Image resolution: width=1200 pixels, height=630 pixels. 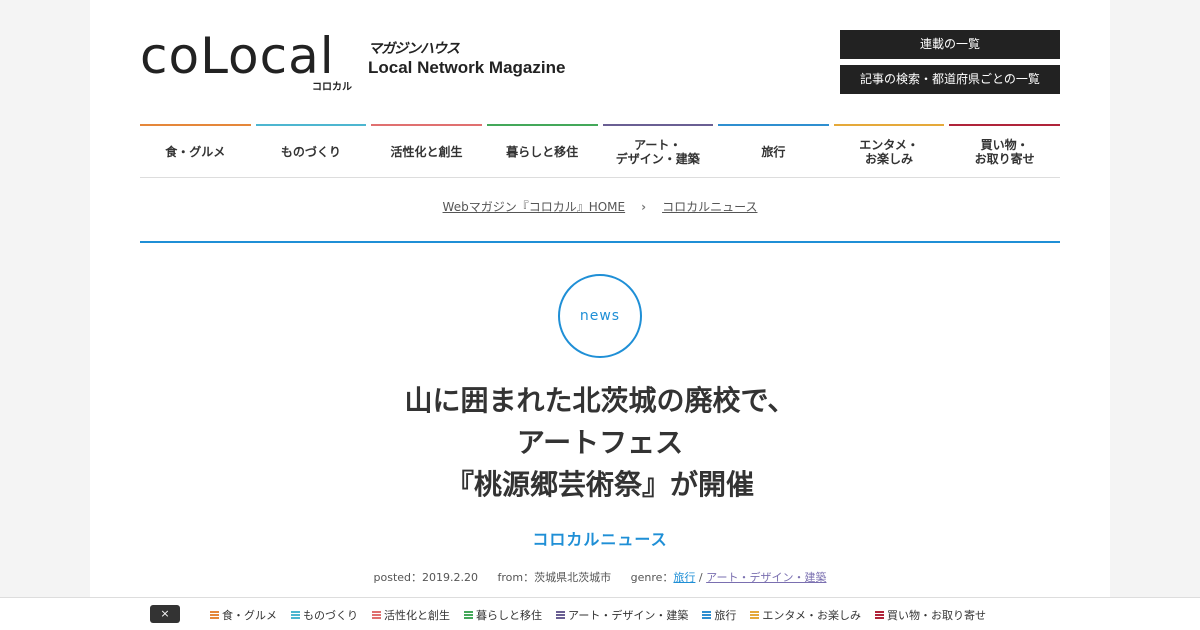 I want to click on genre-link-travel: 旅行, so click(x=684, y=577).